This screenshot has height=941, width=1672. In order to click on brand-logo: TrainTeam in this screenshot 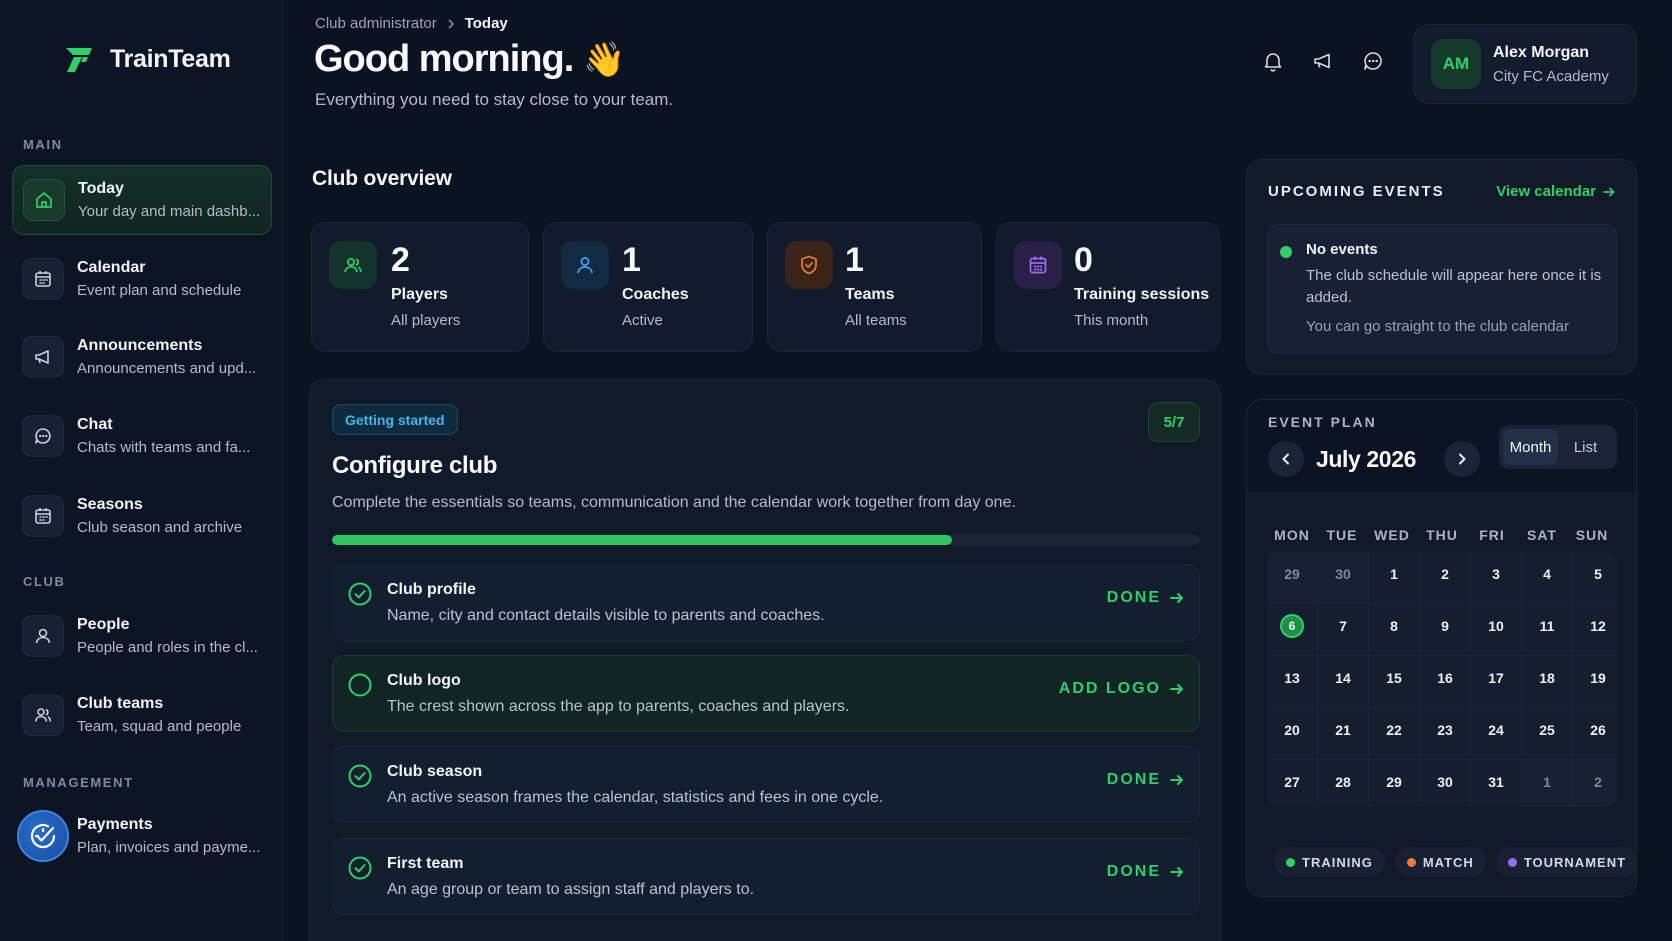, I will do `click(146, 59)`.